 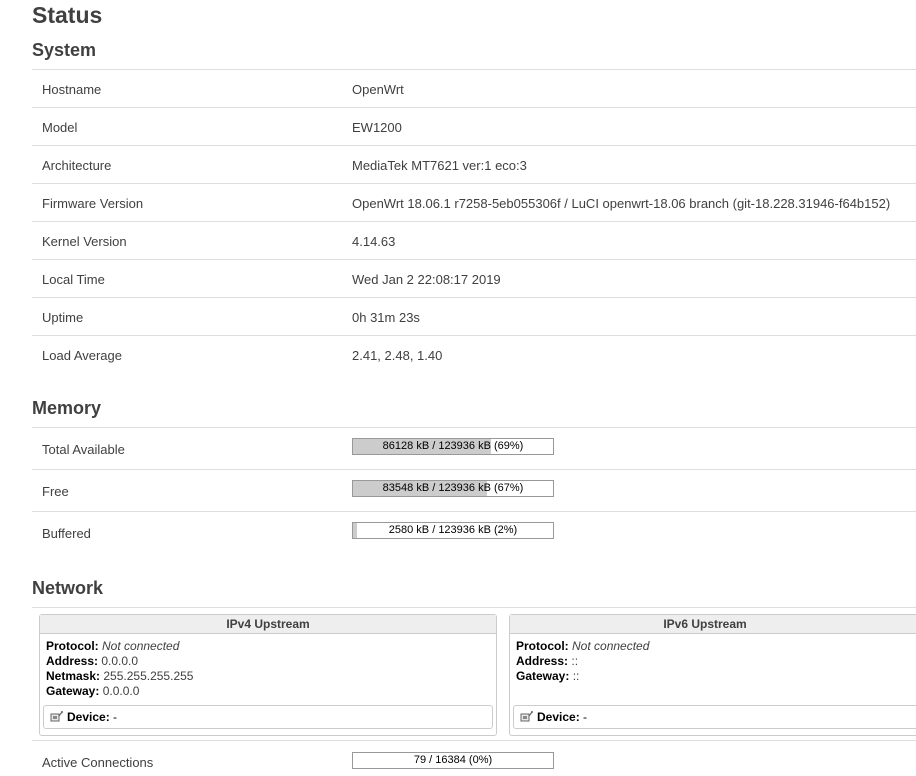 I want to click on buffered-progress-bar: 2580 kB / 123936 kB (2%), so click(x=453, y=530).